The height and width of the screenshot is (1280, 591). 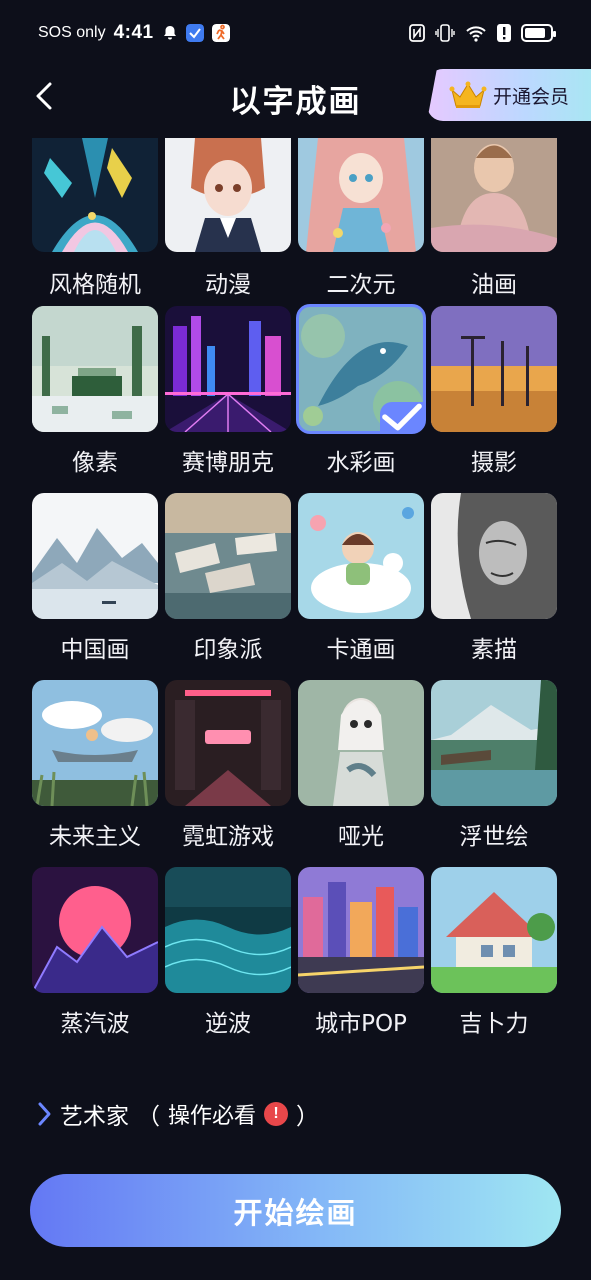 What do you see at coordinates (361, 285) in the screenshot?
I see `style-label: 二次元` at bounding box center [361, 285].